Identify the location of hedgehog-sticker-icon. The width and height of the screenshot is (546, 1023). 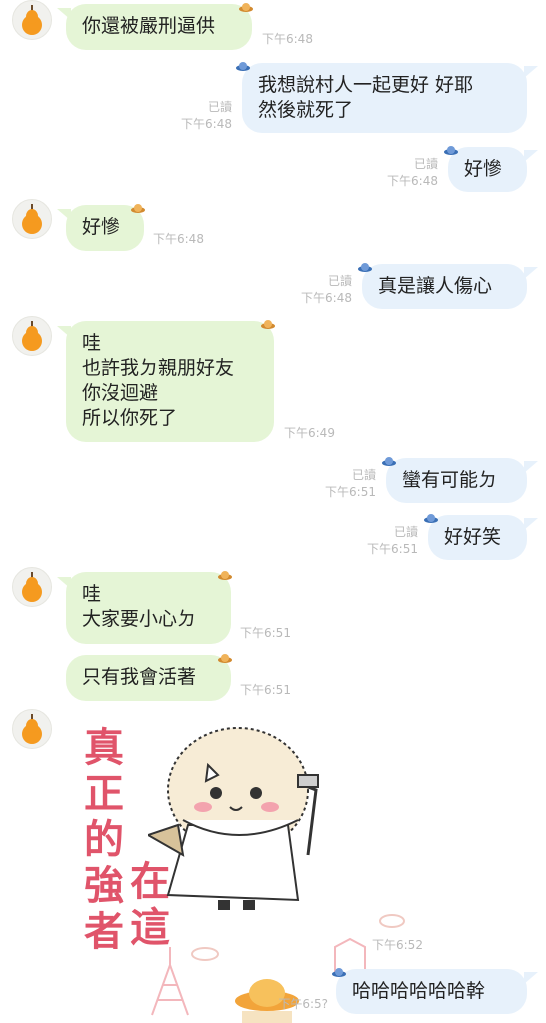
(233, 818).